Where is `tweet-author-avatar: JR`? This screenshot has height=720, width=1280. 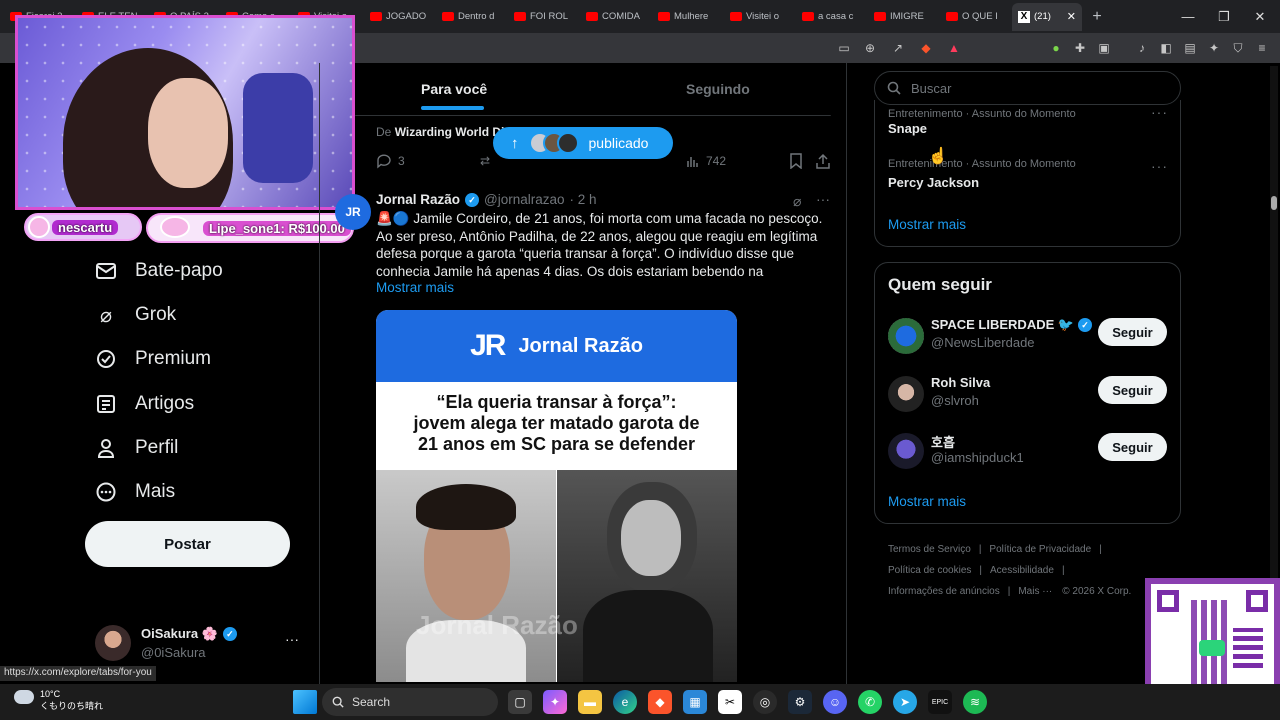 tweet-author-avatar: JR is located at coordinates (353, 212).